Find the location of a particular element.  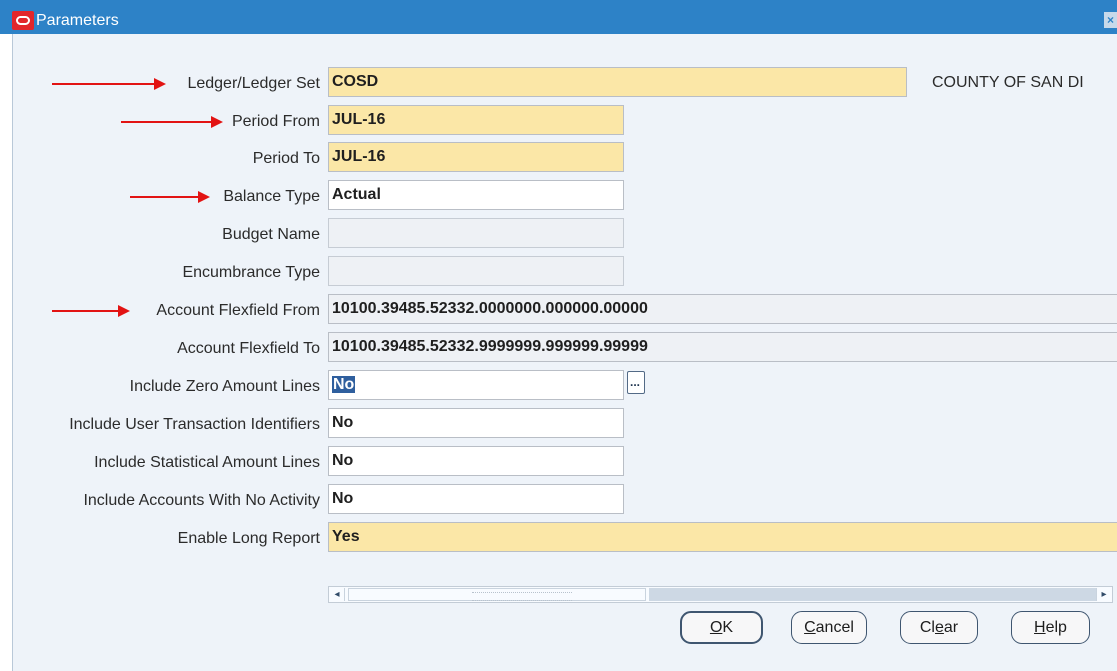

encumbrance-type-label: Encumbrance Type is located at coordinates (251, 272).